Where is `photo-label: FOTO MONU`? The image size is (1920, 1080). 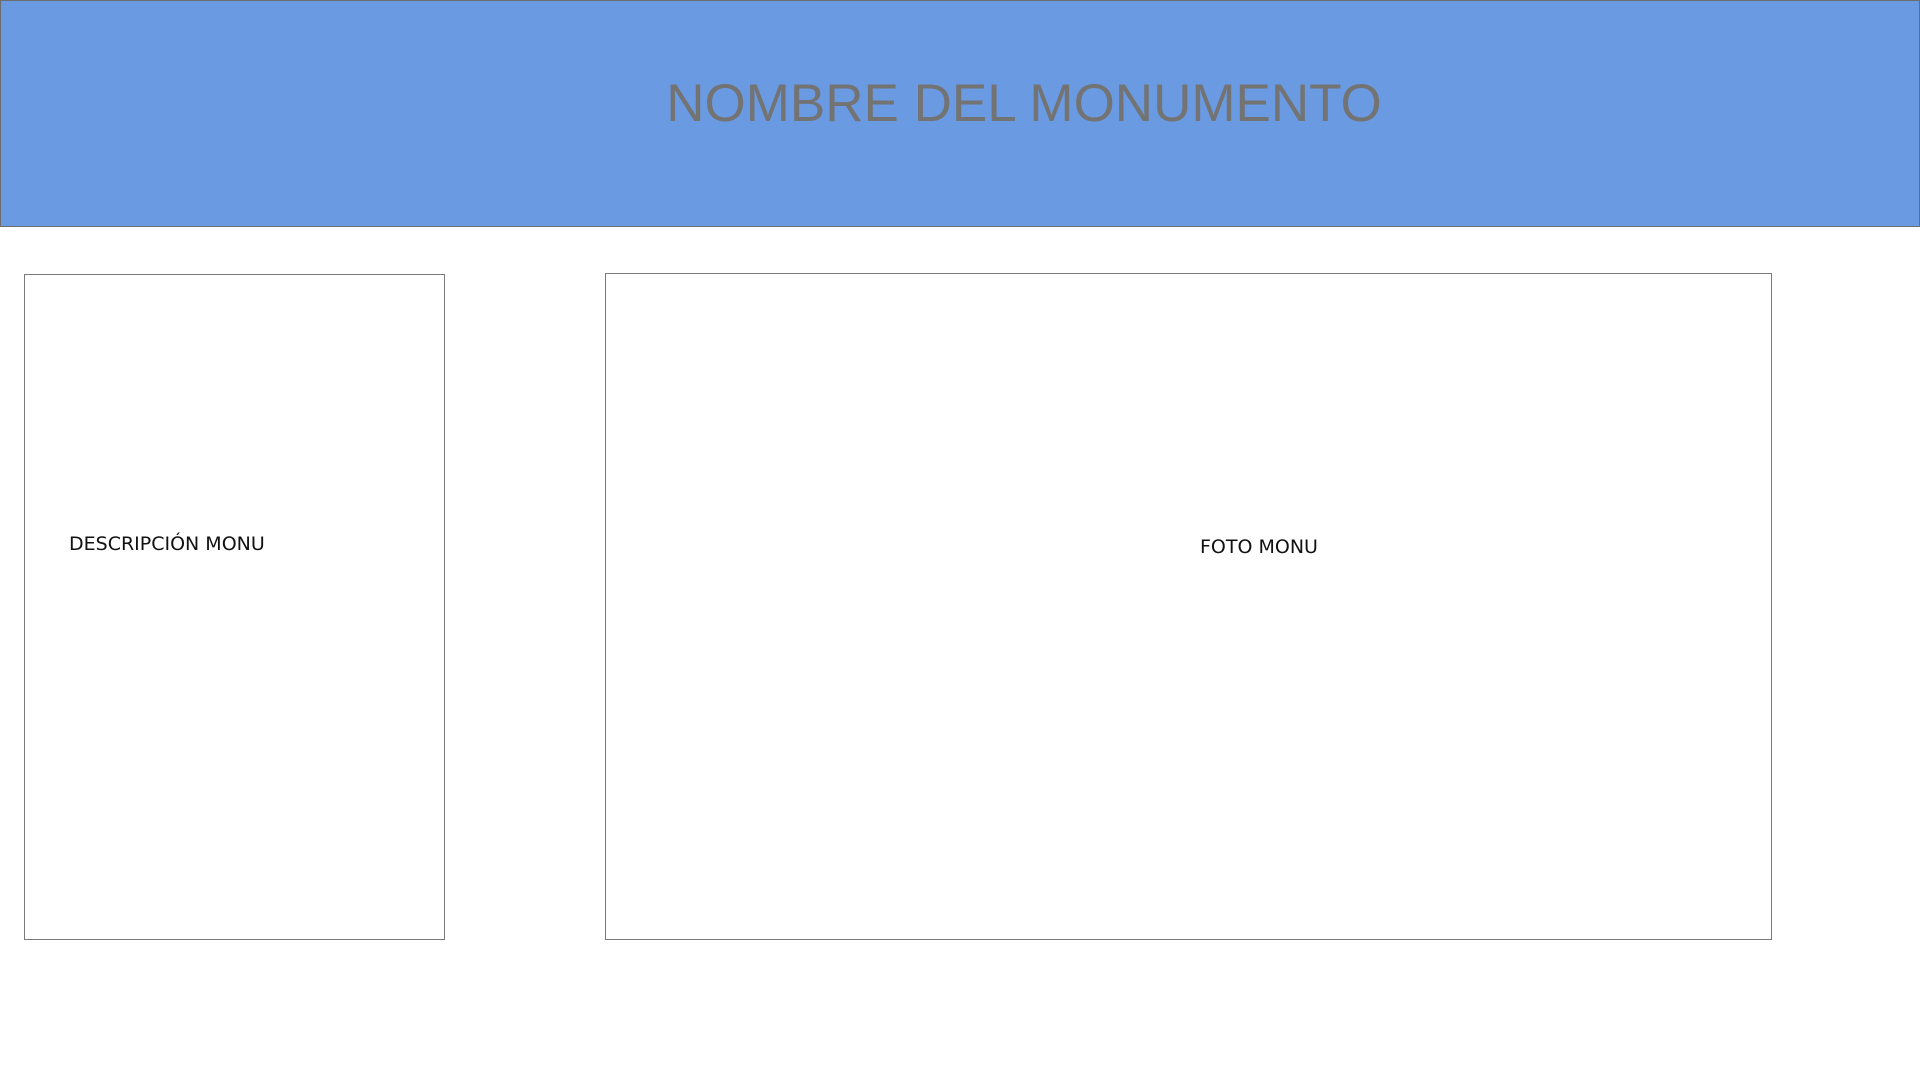 photo-label: FOTO MONU is located at coordinates (1259, 547).